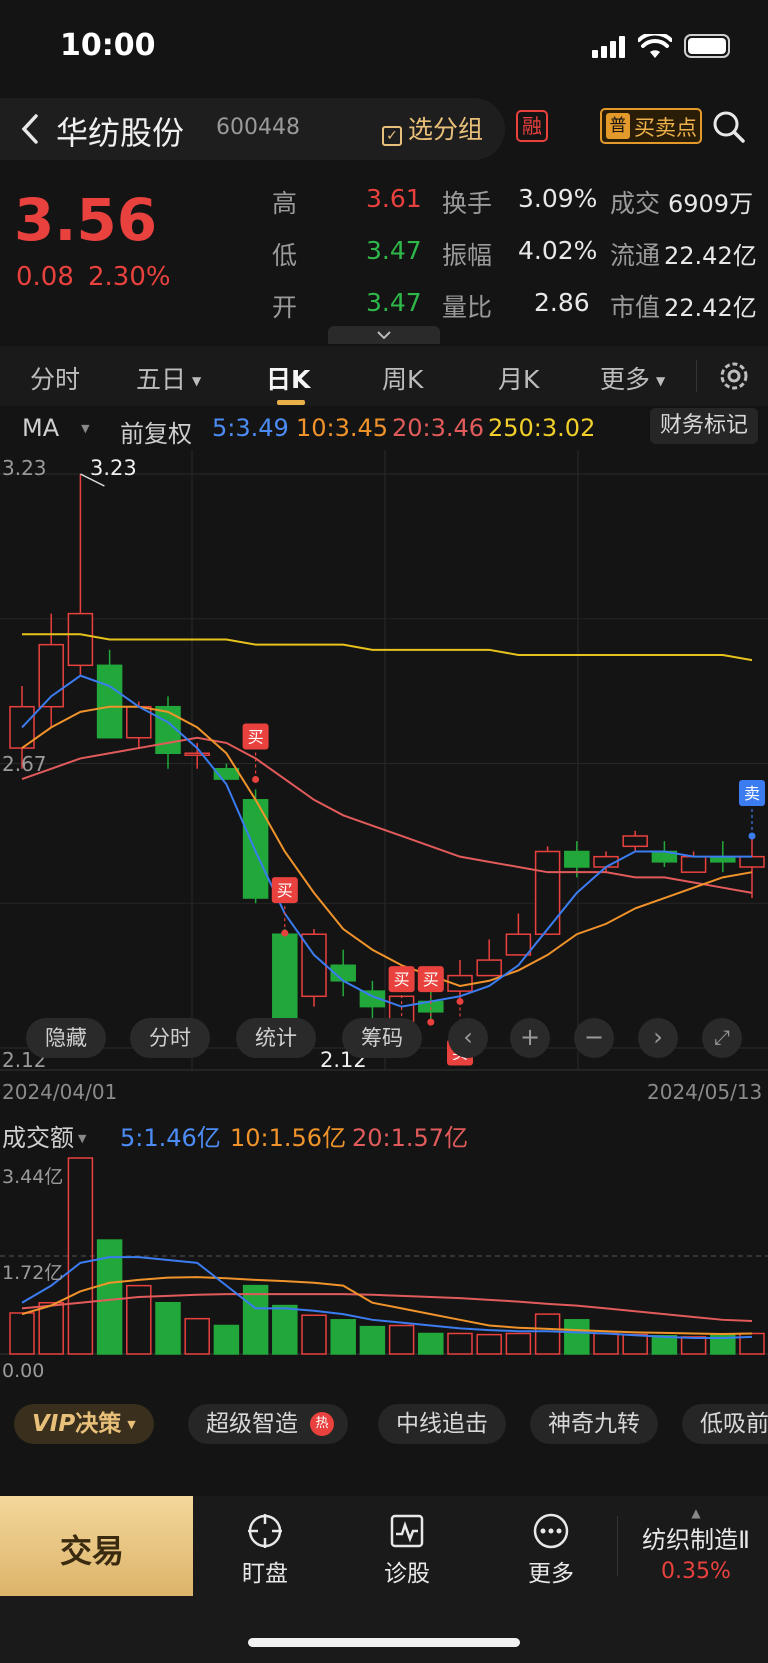 Image resolution: width=768 pixels, height=1663 pixels. I want to click on sector-pct: 0.35%, so click(696, 1571).